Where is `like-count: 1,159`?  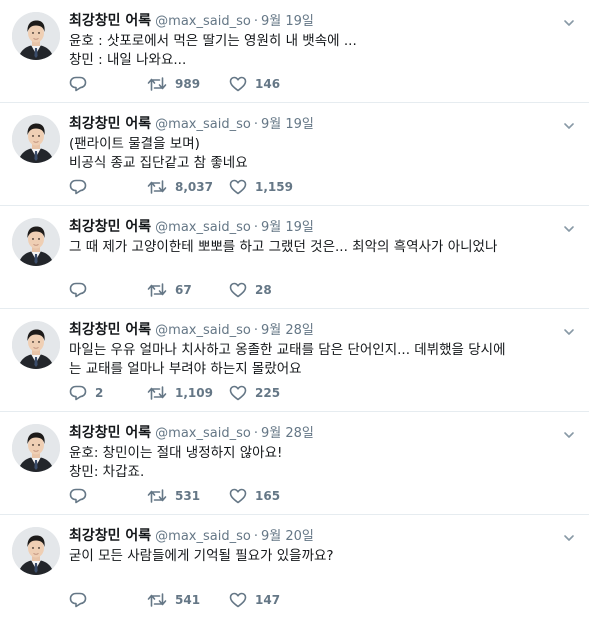
like-count: 1,159 is located at coordinates (274, 187).